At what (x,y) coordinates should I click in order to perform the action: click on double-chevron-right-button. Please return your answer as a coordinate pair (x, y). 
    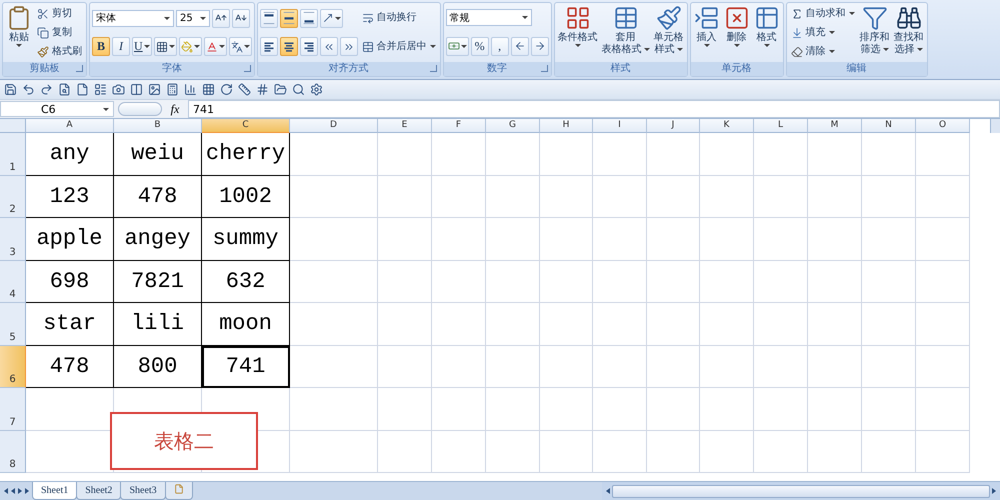
    Looking at the image, I should click on (349, 46).